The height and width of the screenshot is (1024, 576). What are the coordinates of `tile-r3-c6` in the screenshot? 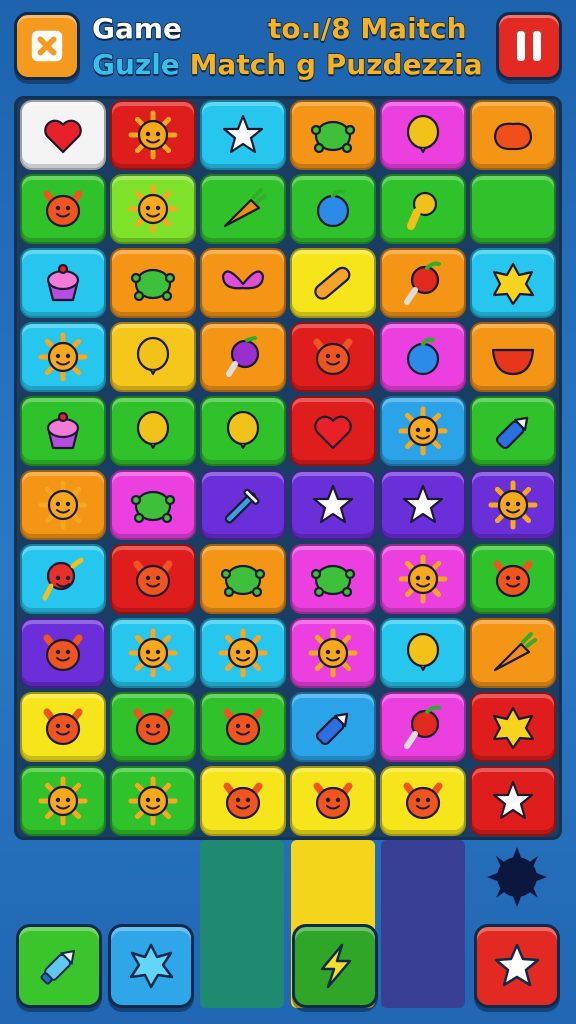 It's located at (513, 283).